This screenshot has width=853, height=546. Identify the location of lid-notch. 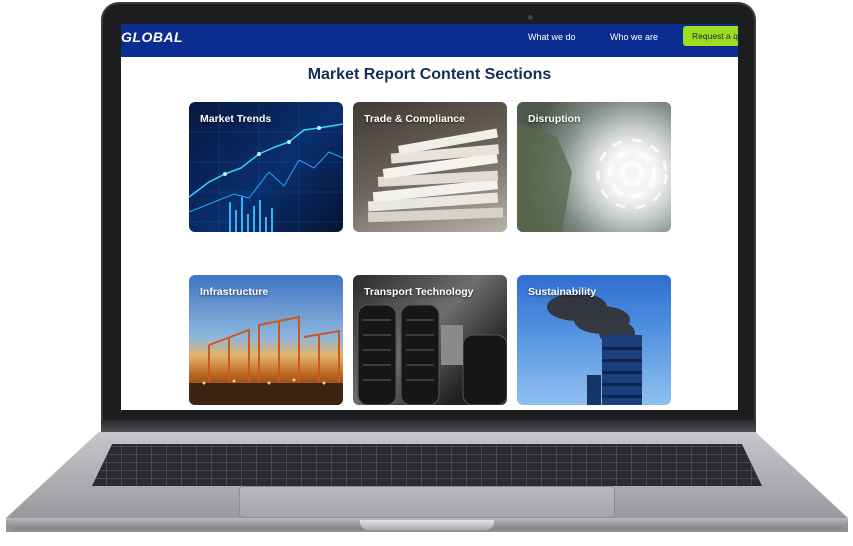
(427, 525).